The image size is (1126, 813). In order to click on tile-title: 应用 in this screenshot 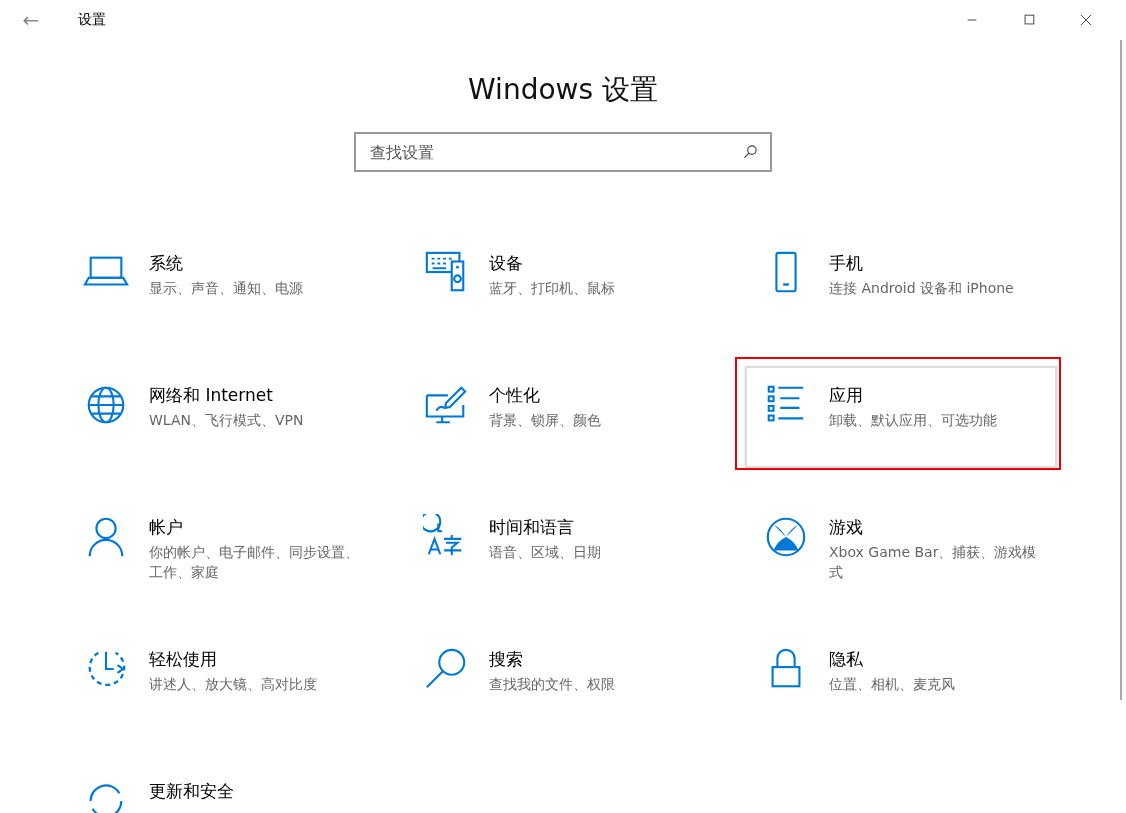, I will do `click(846, 395)`.